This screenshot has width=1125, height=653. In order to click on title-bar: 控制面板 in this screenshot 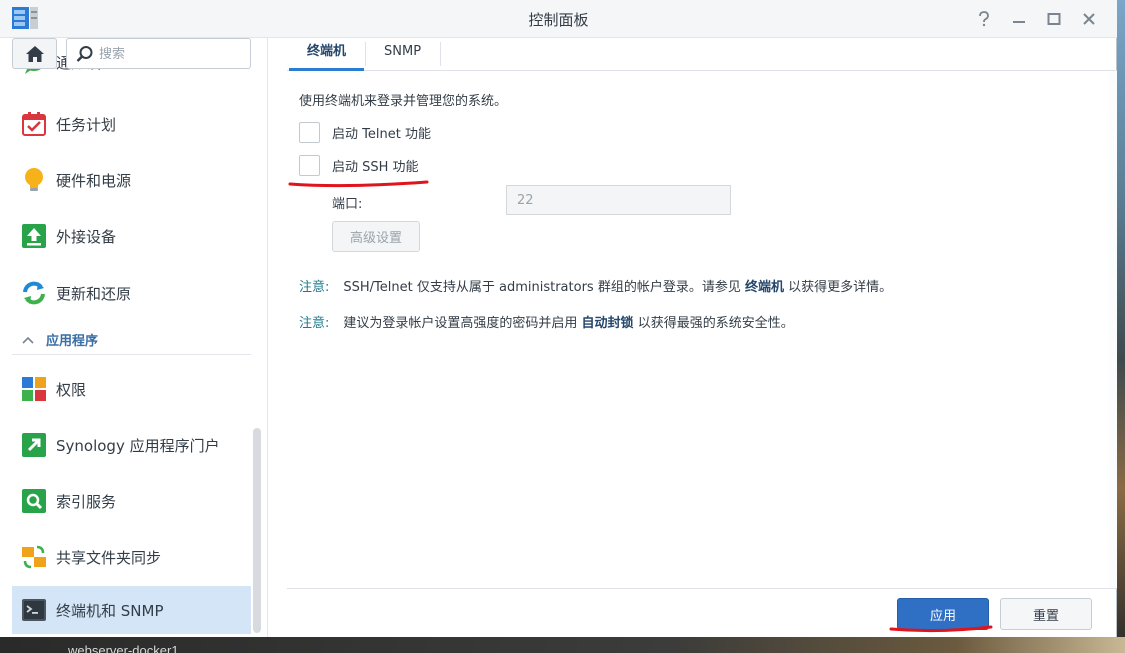, I will do `click(558, 19)`.